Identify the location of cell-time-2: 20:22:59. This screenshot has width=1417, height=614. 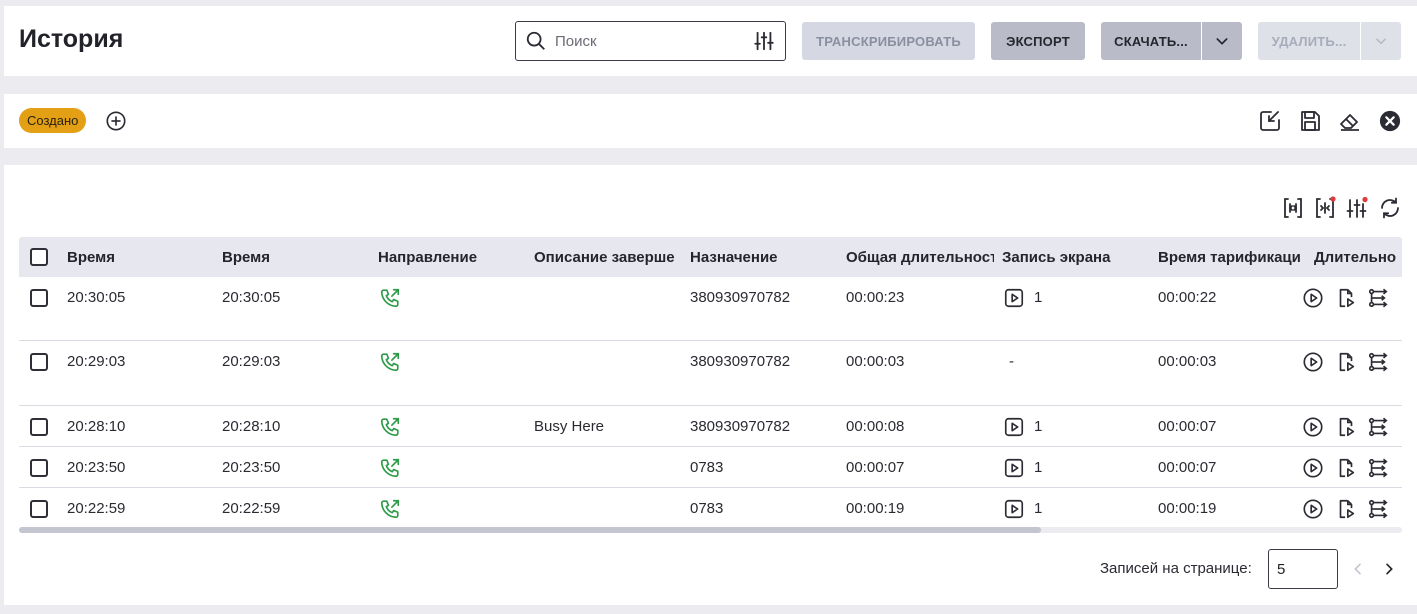
(251, 508).